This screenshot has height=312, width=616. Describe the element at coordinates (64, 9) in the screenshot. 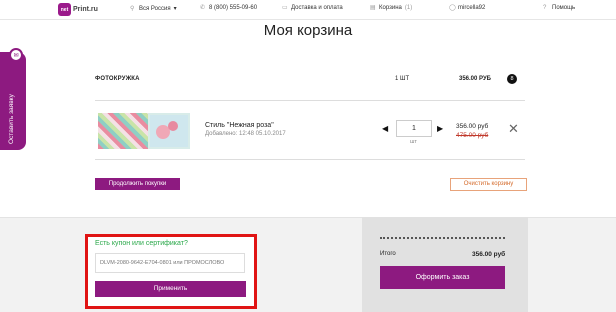

I see `logo-mark: net` at that location.